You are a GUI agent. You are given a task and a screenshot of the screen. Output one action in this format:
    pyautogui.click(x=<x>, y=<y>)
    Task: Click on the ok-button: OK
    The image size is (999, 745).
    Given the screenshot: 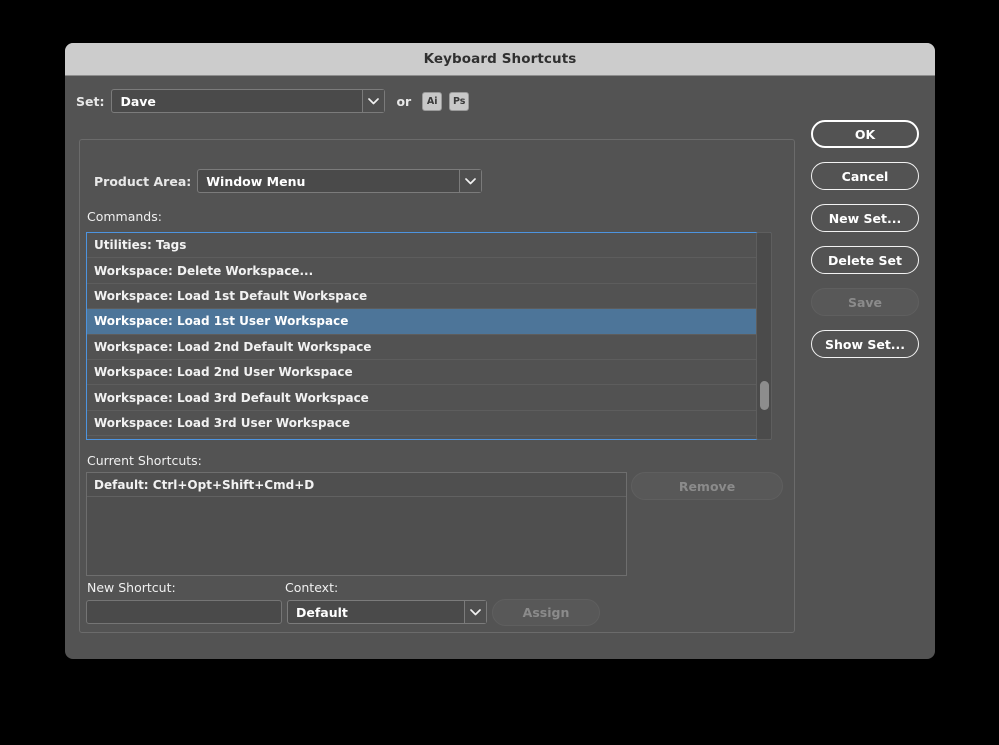 What is the action you would take?
    pyautogui.click(x=865, y=134)
    